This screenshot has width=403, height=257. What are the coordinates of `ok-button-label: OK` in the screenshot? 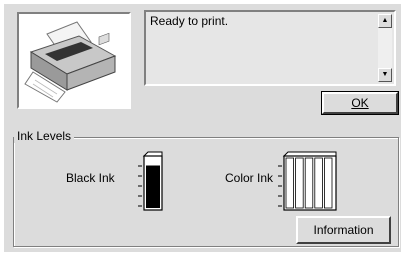 It's located at (360, 103).